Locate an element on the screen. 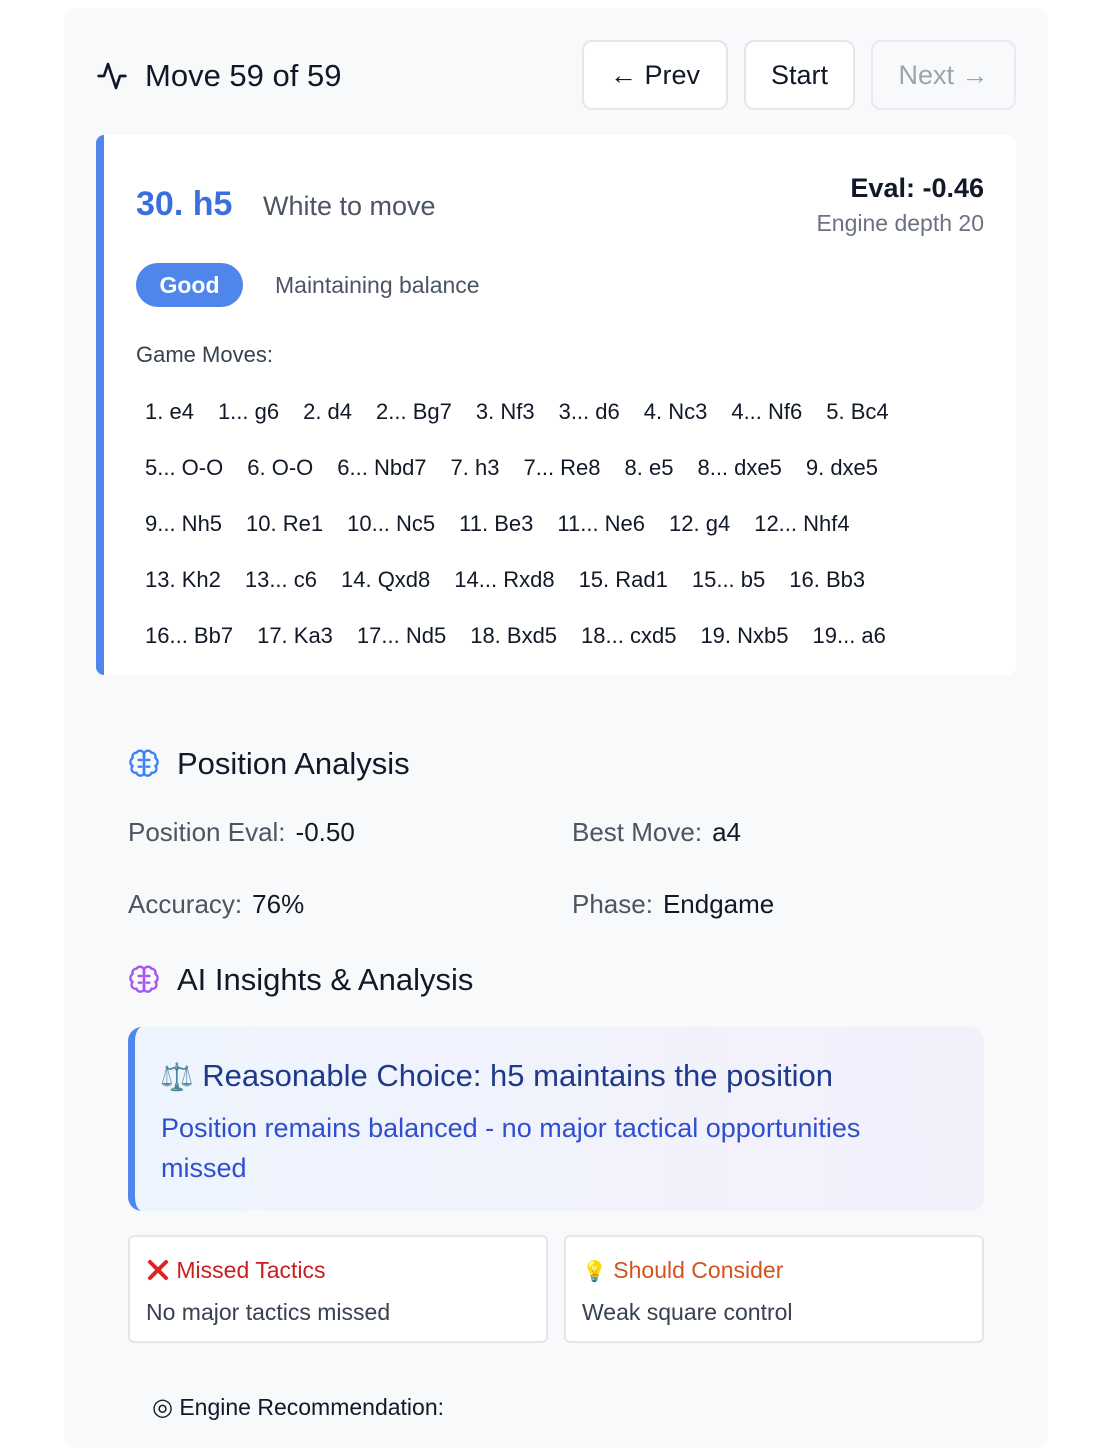 The image size is (1098, 1448). move-item: 4. Nc3 is located at coordinates (676, 412).